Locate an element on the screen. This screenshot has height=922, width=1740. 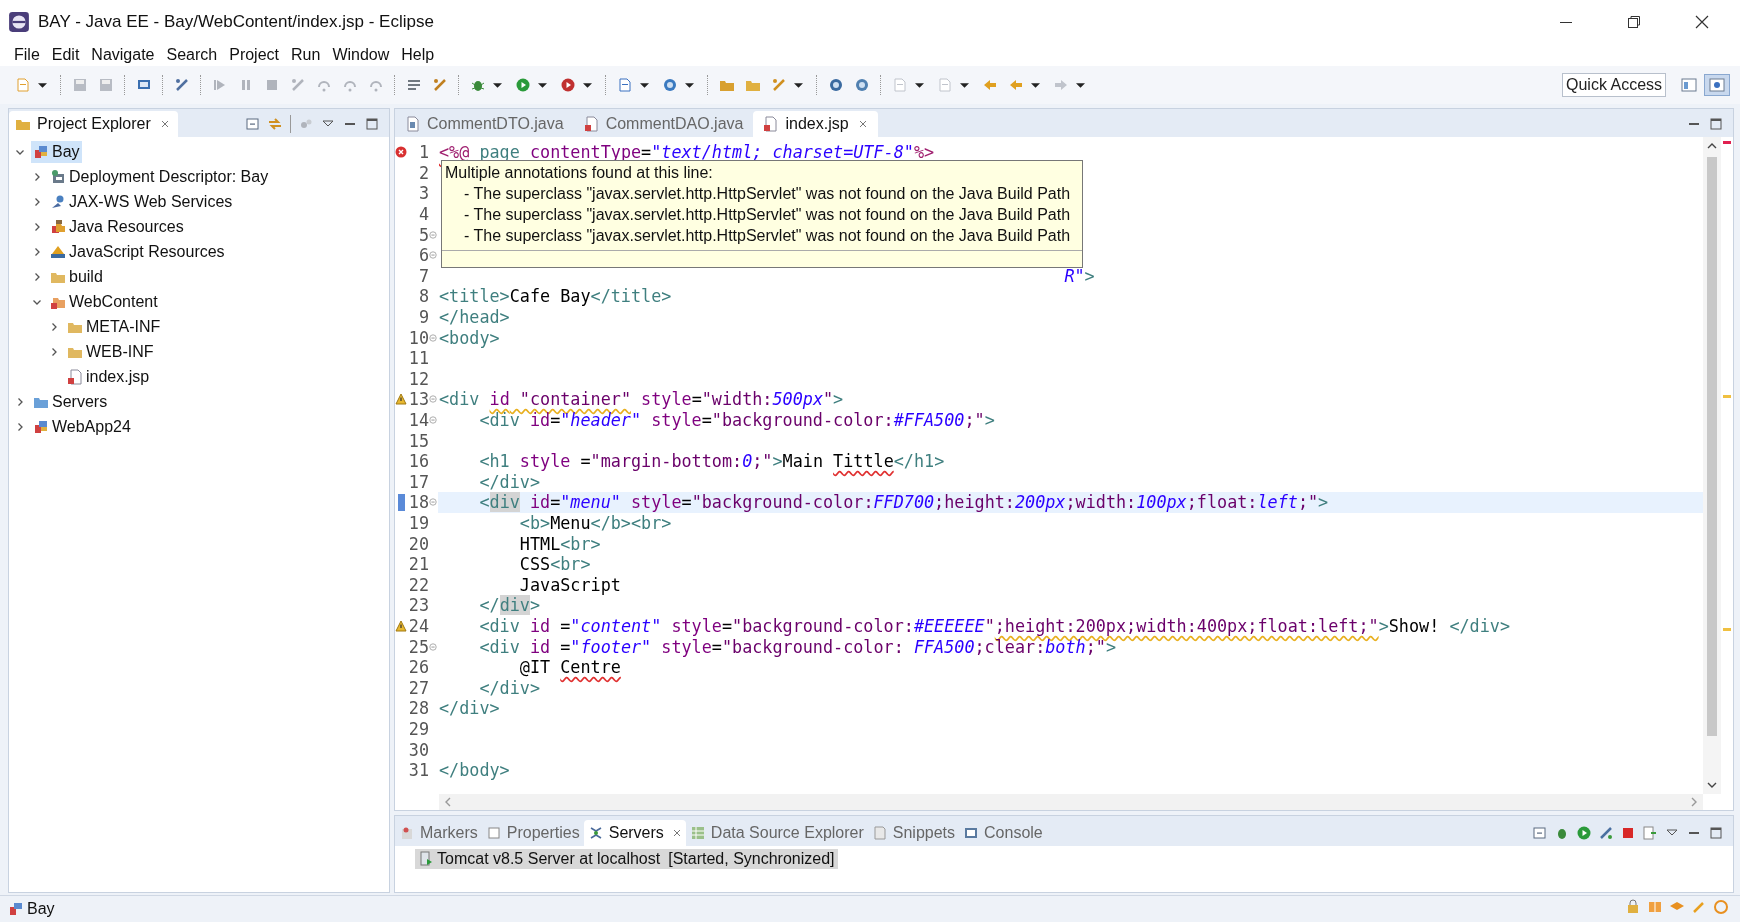
tree-item: WebApp24 is located at coordinates (82, 426).